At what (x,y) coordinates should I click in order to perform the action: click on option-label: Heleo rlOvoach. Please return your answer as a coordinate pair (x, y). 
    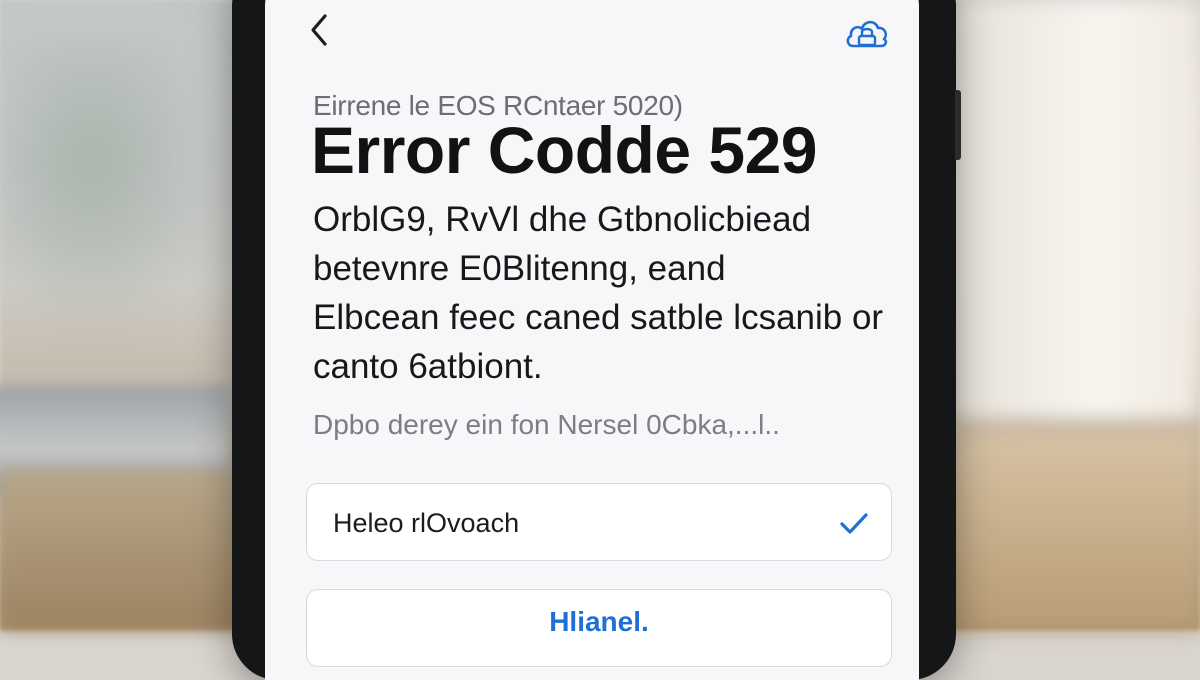
    Looking at the image, I should click on (426, 523).